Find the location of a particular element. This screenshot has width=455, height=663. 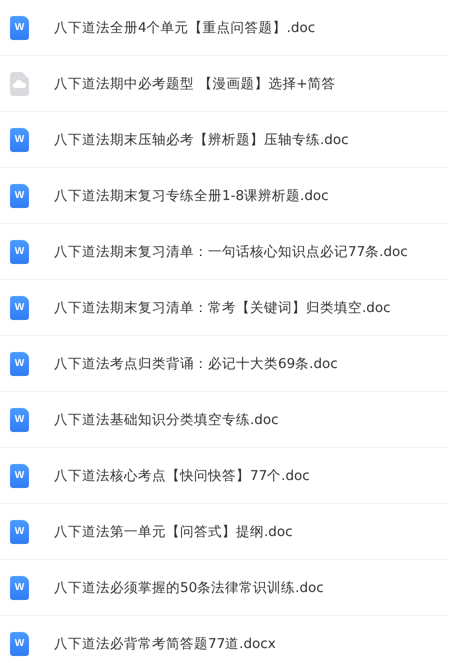

file-name: 八下道法期末压轴必考【辨析题】压轴专练.doc is located at coordinates (201, 139).